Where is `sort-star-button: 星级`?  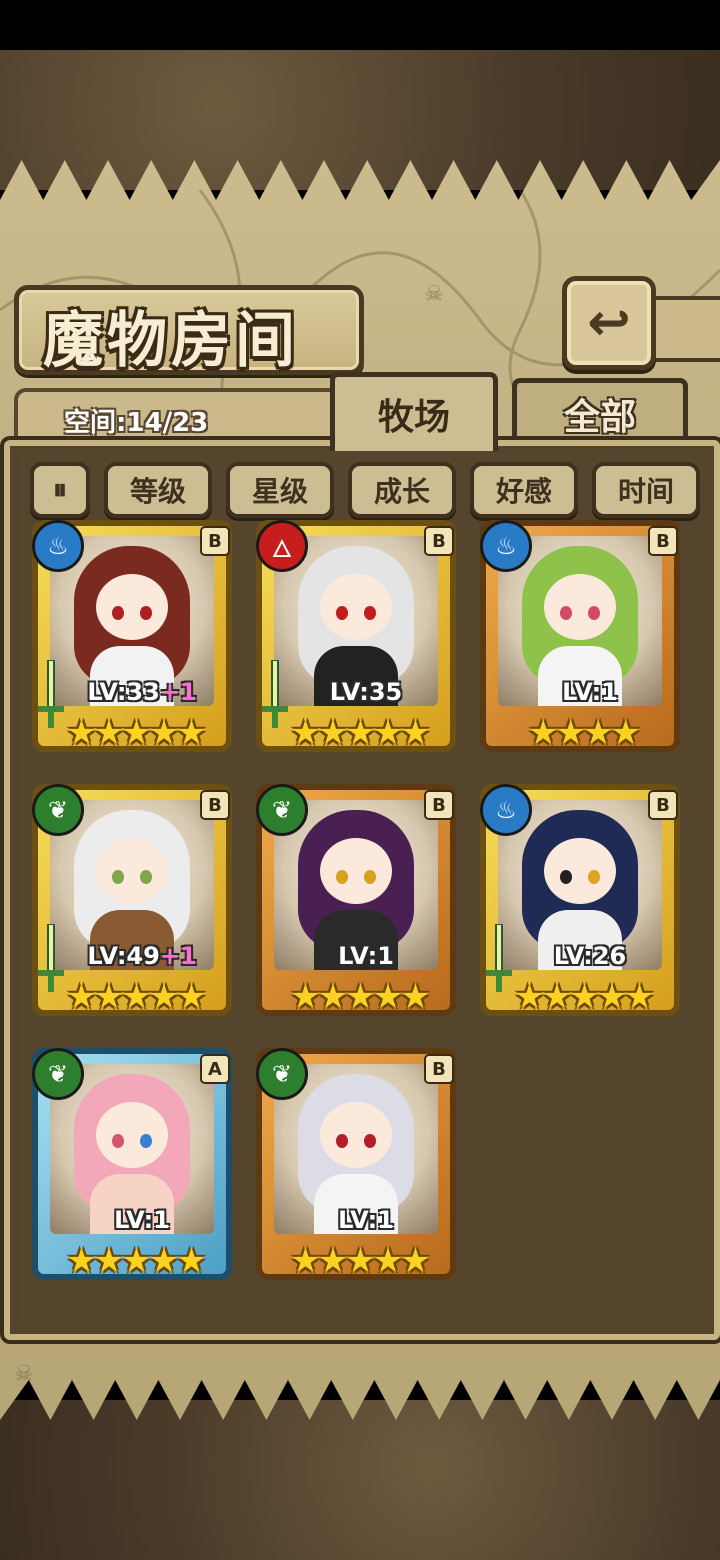 sort-star-button: 星级 is located at coordinates (280, 490).